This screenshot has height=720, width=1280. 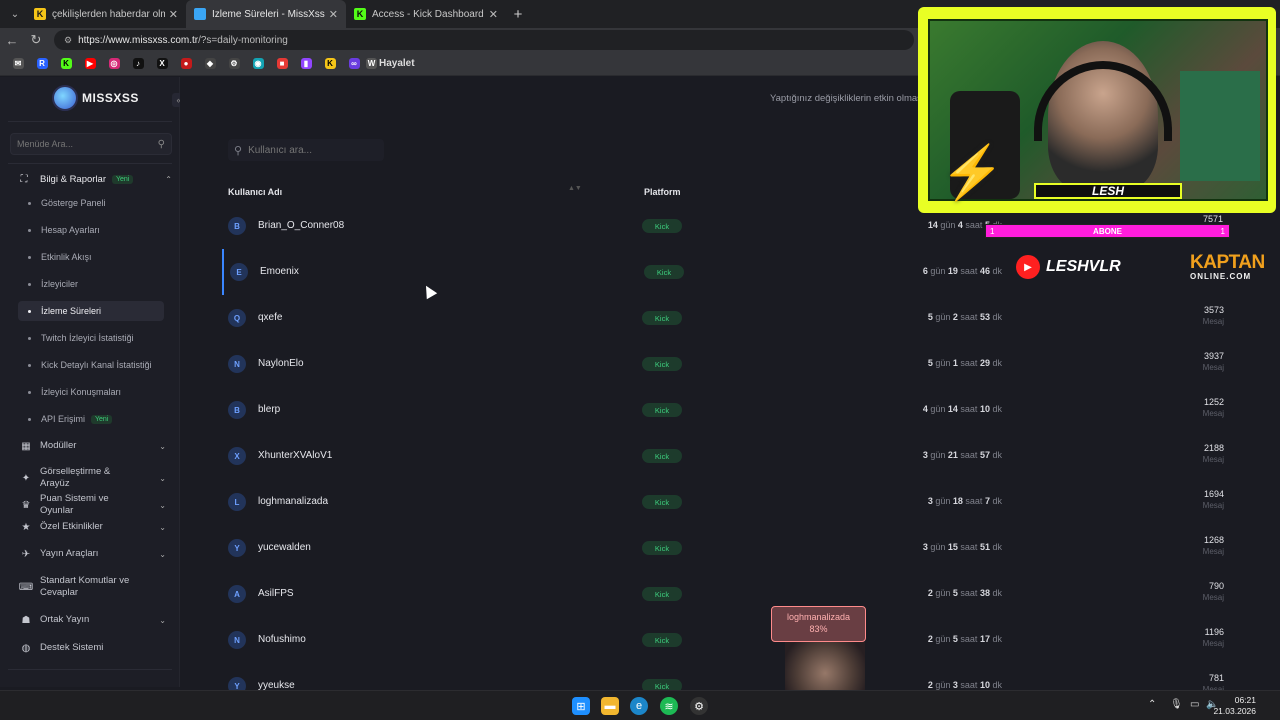 I want to click on bookmark-kick-icon: K, so click(x=66, y=64).